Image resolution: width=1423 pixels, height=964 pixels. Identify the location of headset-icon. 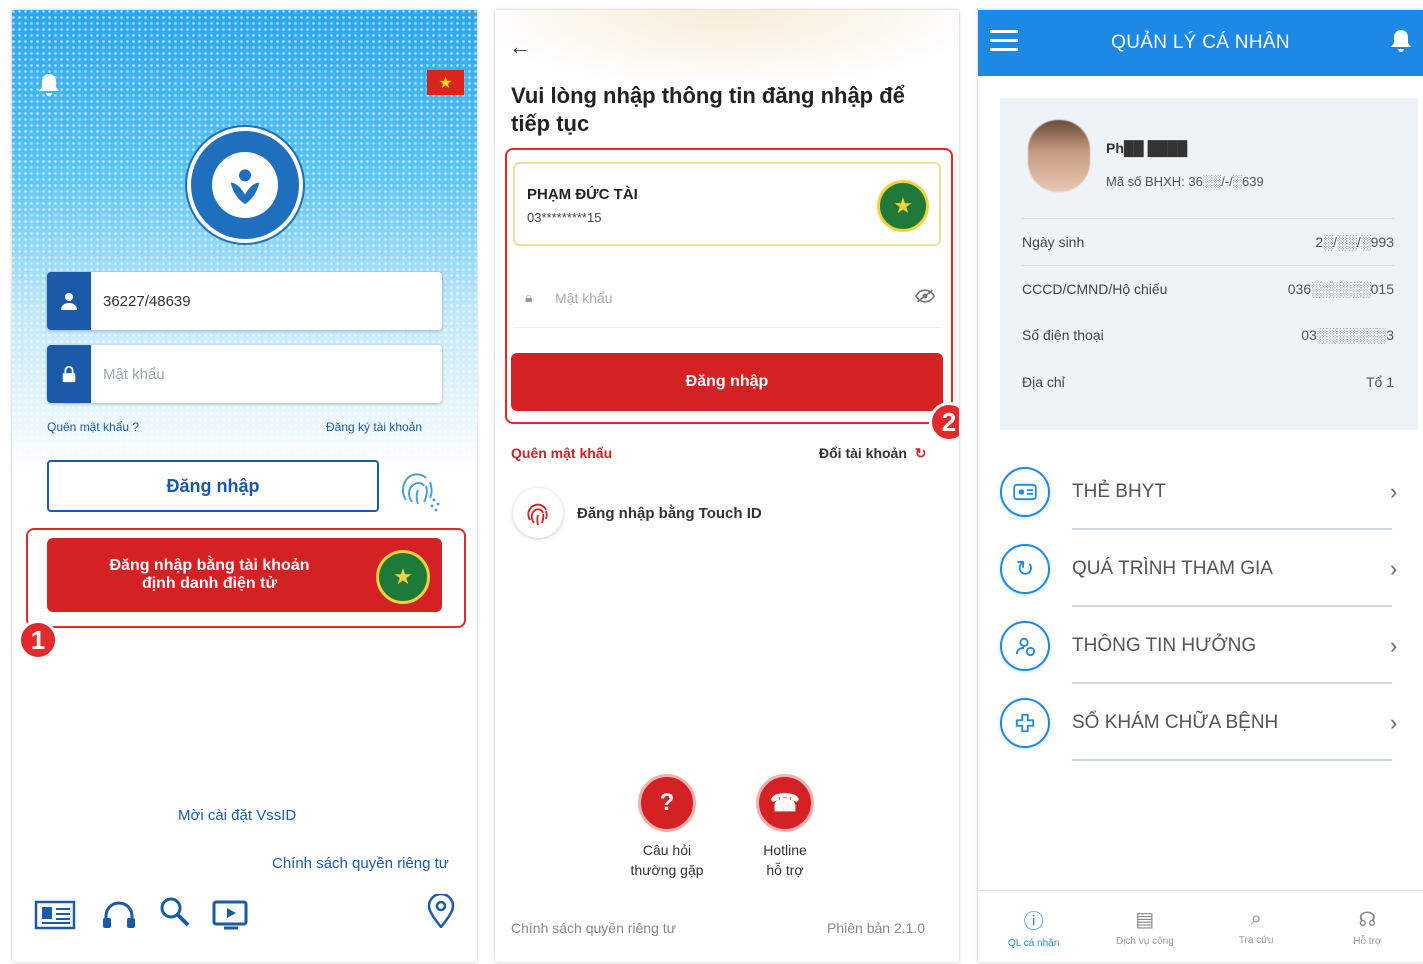
(119, 915).